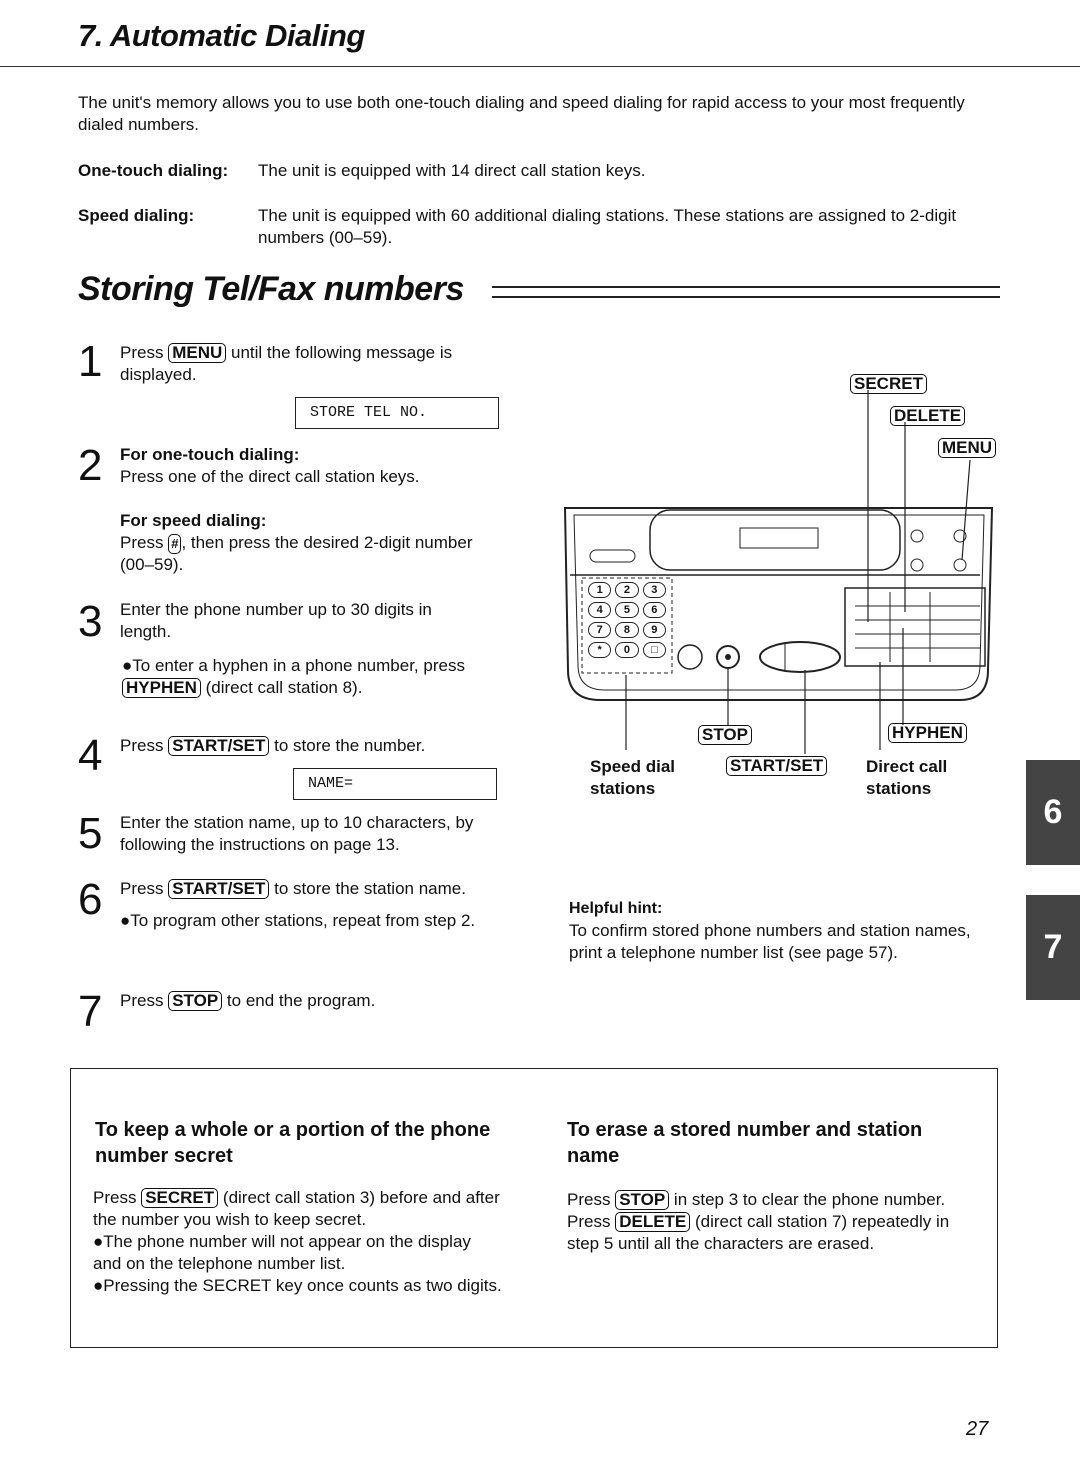 The image size is (1080, 1466). I want to click on def-term: Speed dialing:, so click(136, 215).